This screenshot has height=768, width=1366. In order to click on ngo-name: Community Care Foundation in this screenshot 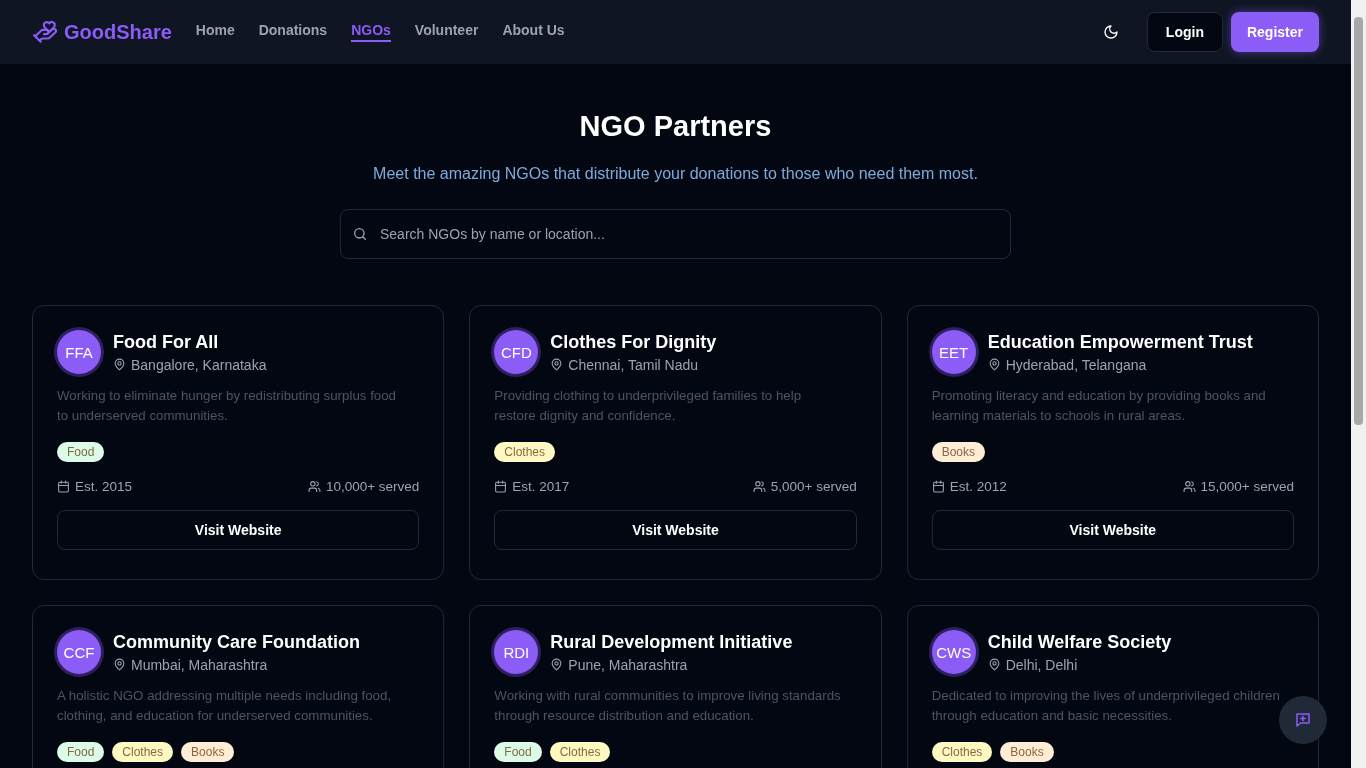, I will do `click(236, 642)`.